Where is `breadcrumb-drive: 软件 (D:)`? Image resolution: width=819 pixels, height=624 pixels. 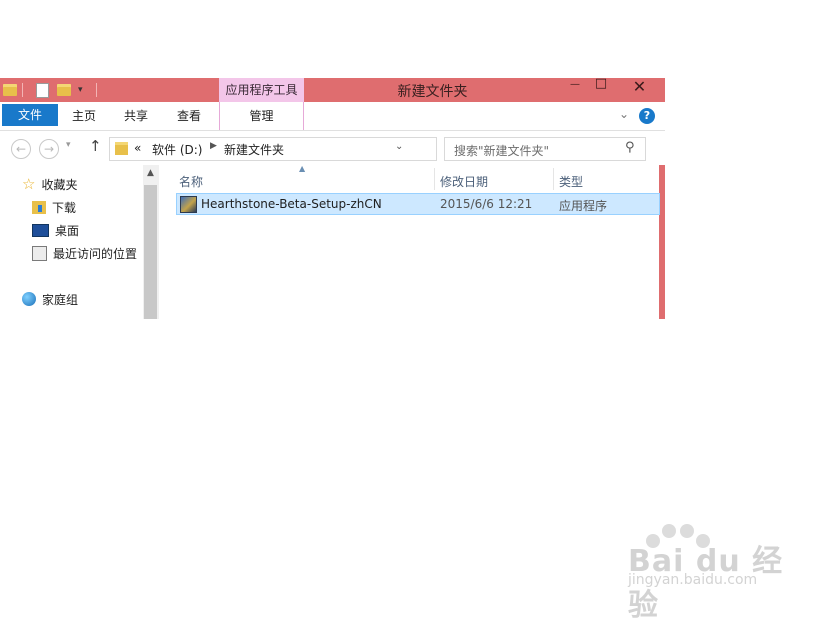 breadcrumb-drive: 软件 (D:) is located at coordinates (177, 149).